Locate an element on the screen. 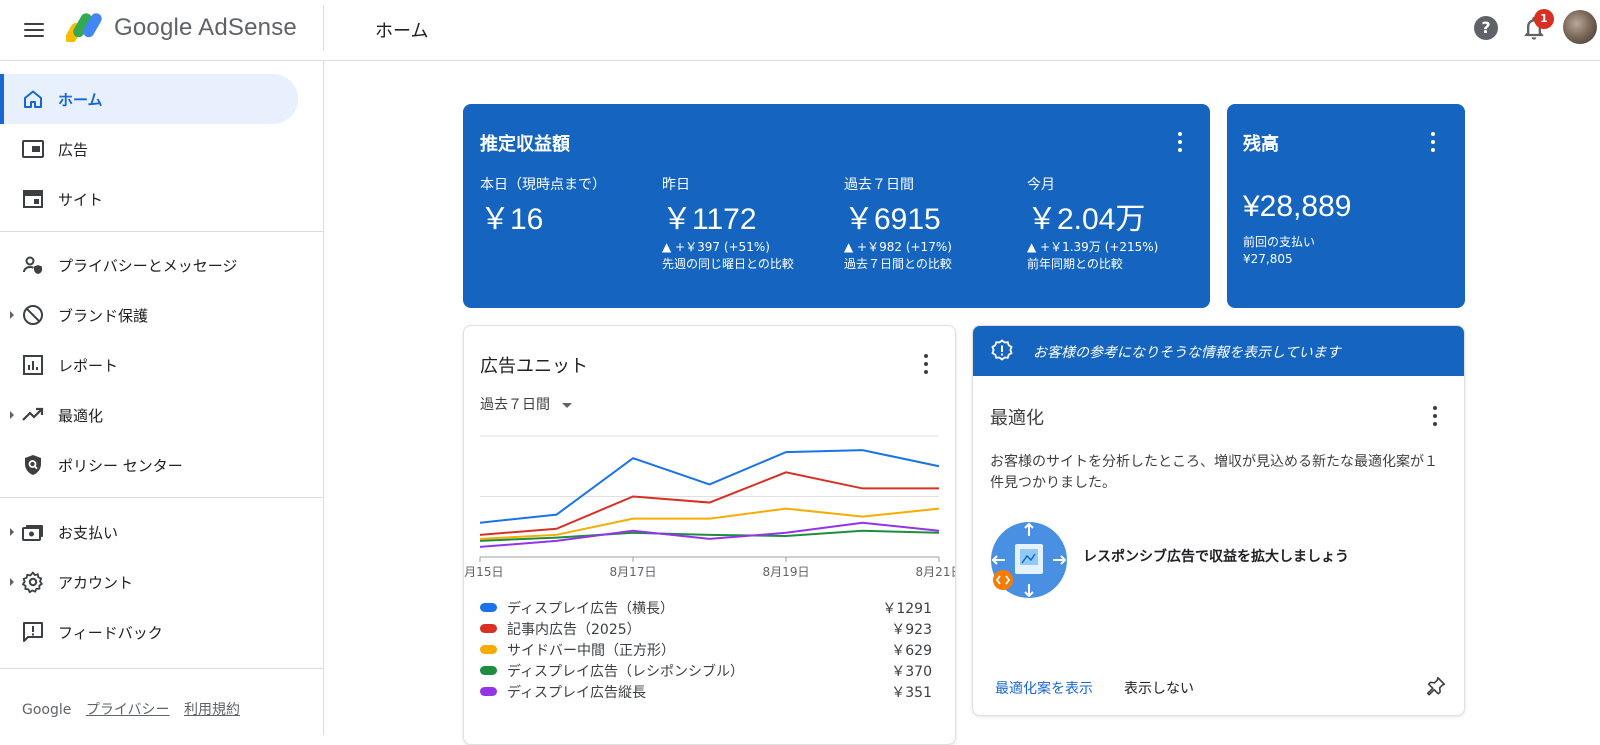 This screenshot has width=1600, height=745. top-app-bar: Google AdSense ホーム ? 1 is located at coordinates (800, 30).